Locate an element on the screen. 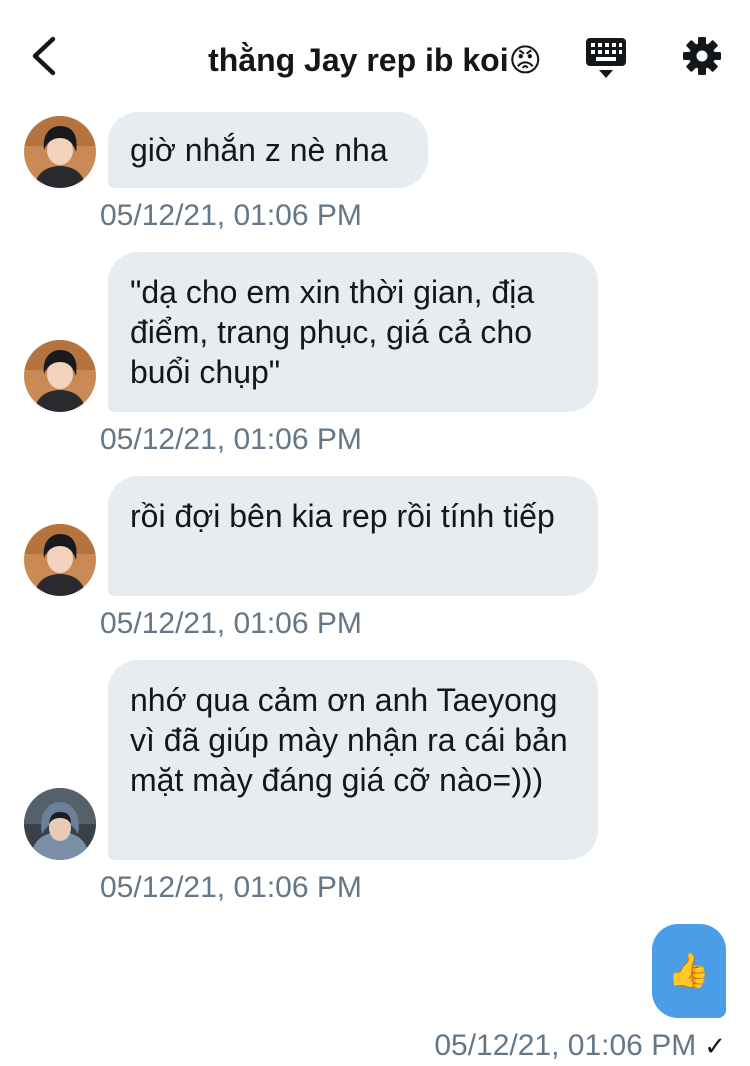 The width and height of the screenshot is (750, 1066). sent-check-icon: ✓ is located at coordinates (715, 1046).